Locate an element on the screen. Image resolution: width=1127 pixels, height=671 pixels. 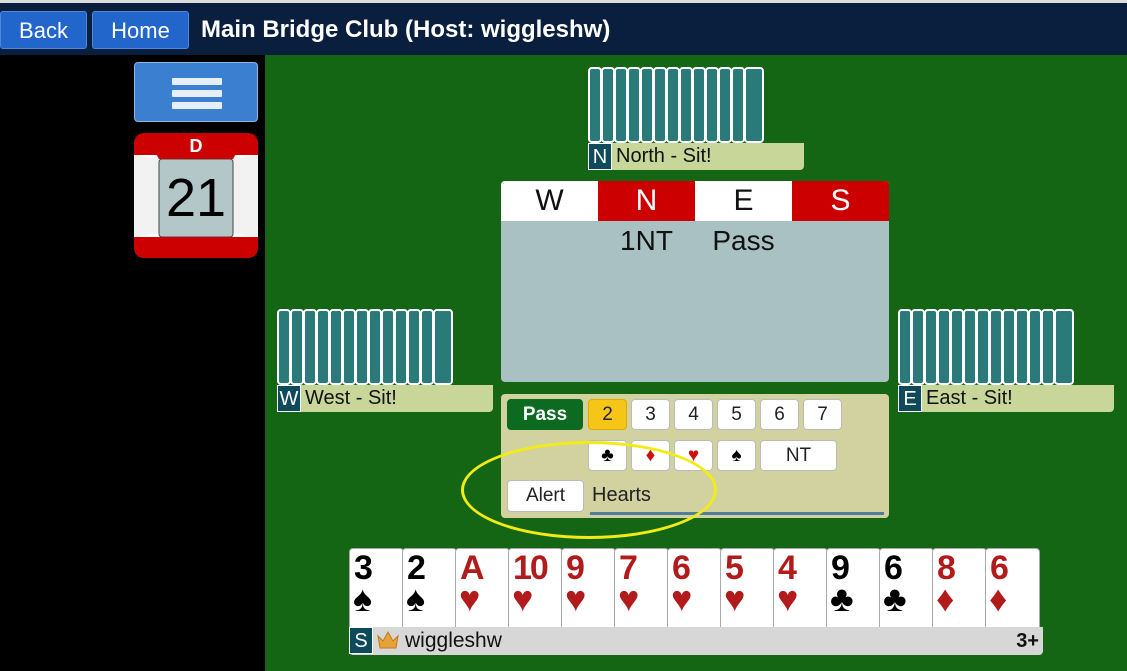
south-card: 6 ♣ is located at coordinates (906, 588).